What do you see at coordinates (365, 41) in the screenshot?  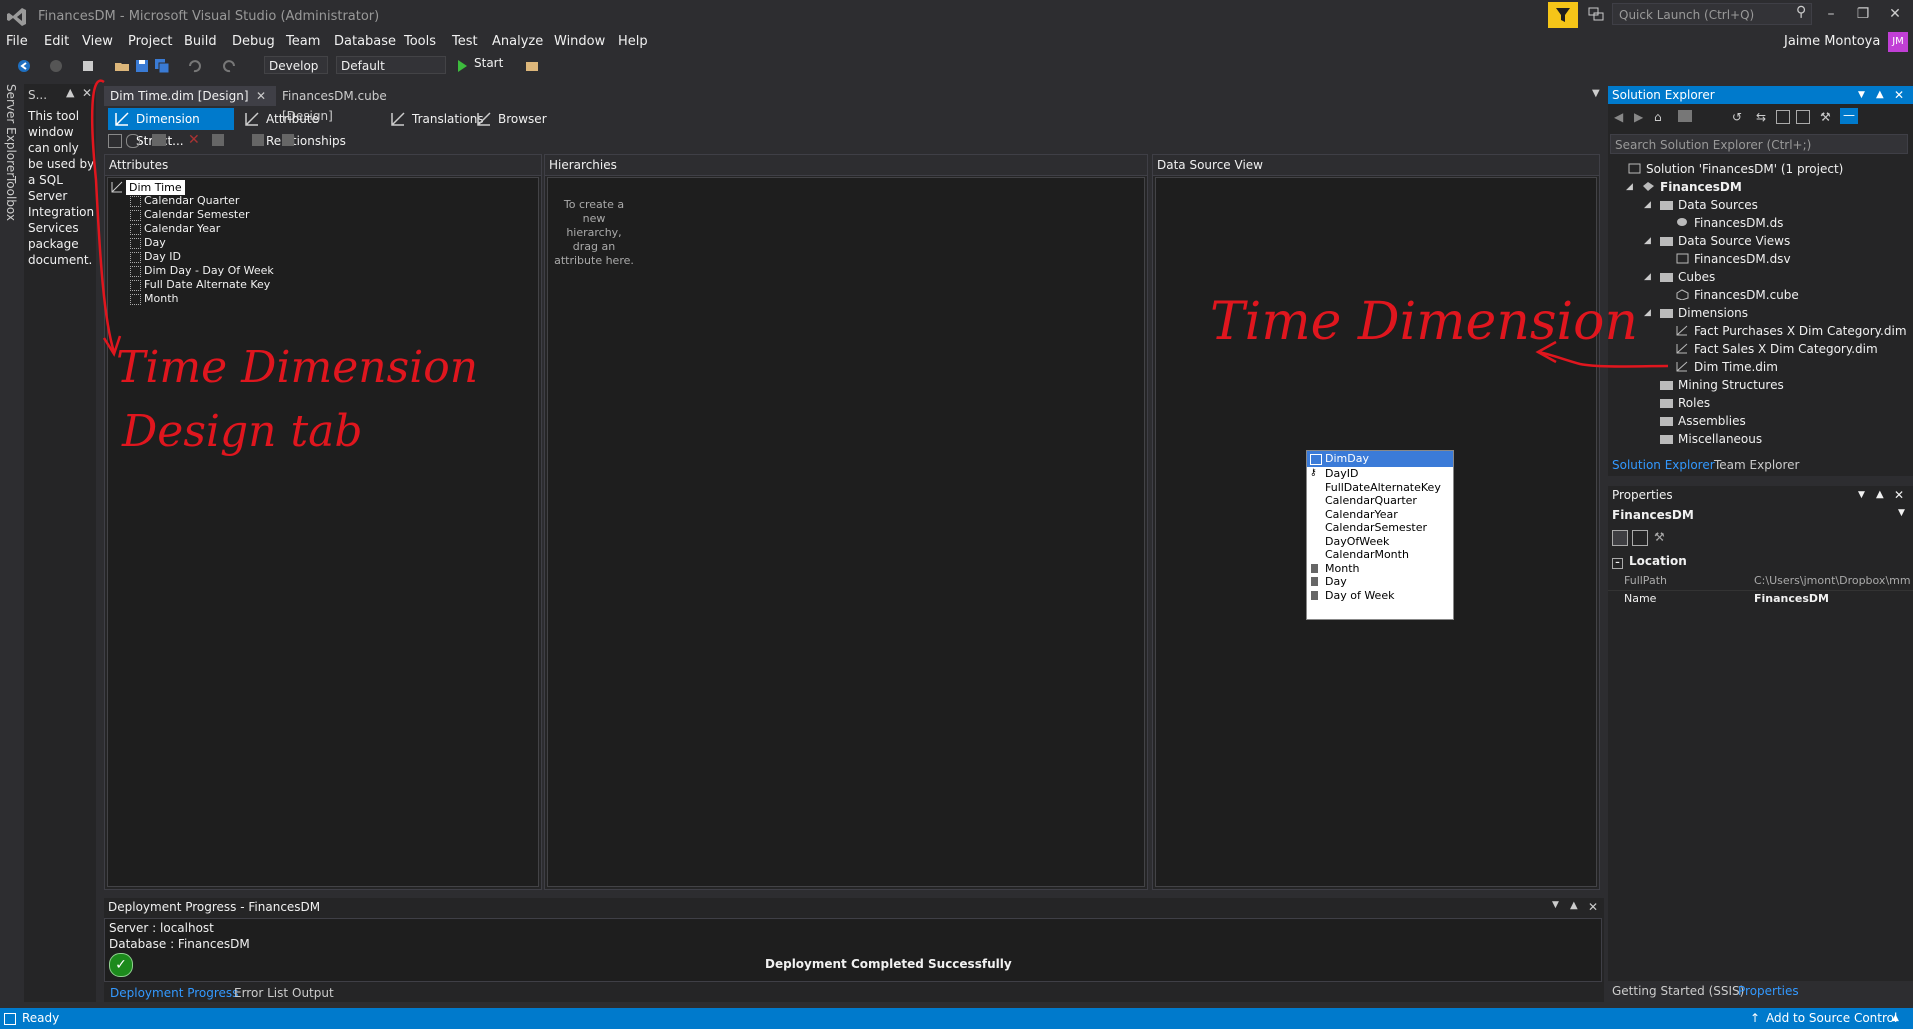 I see `menu-database: Database` at bounding box center [365, 41].